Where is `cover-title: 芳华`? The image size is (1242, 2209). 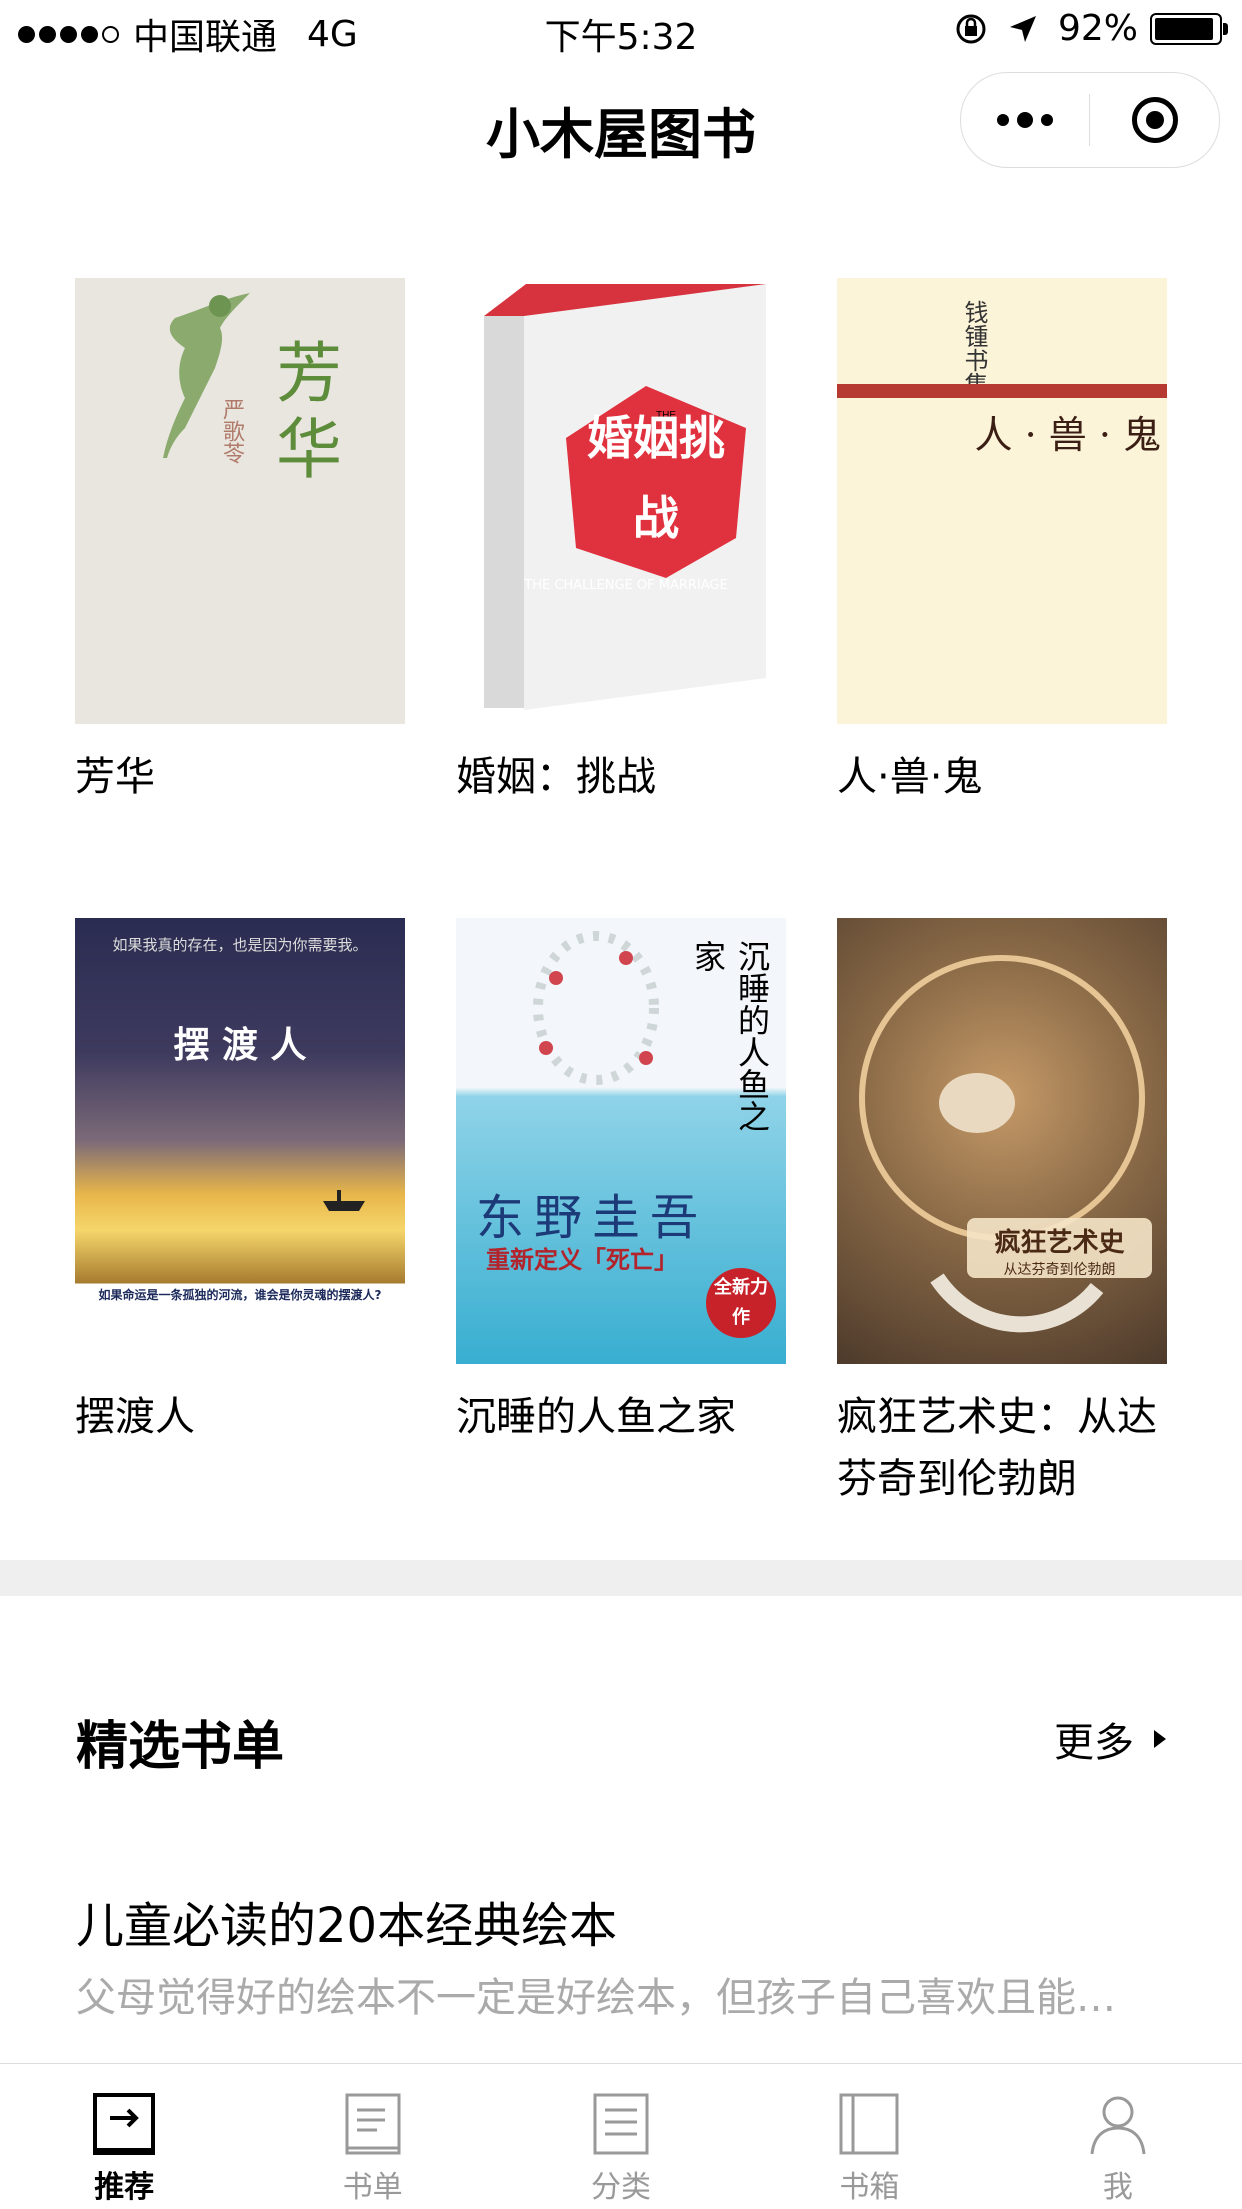
cover-title: 芳华 is located at coordinates (303, 414).